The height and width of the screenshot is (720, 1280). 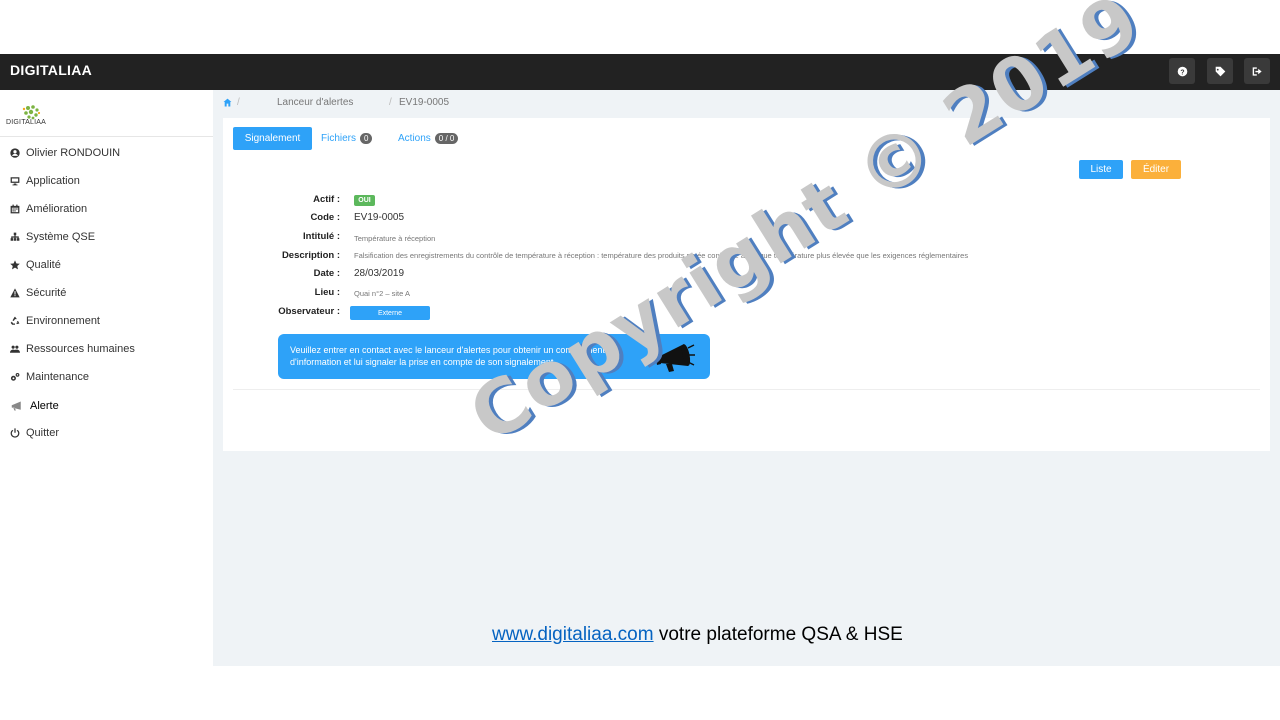 What do you see at coordinates (51, 70) in the screenshot?
I see `brand-title: DIGITALIAA` at bounding box center [51, 70].